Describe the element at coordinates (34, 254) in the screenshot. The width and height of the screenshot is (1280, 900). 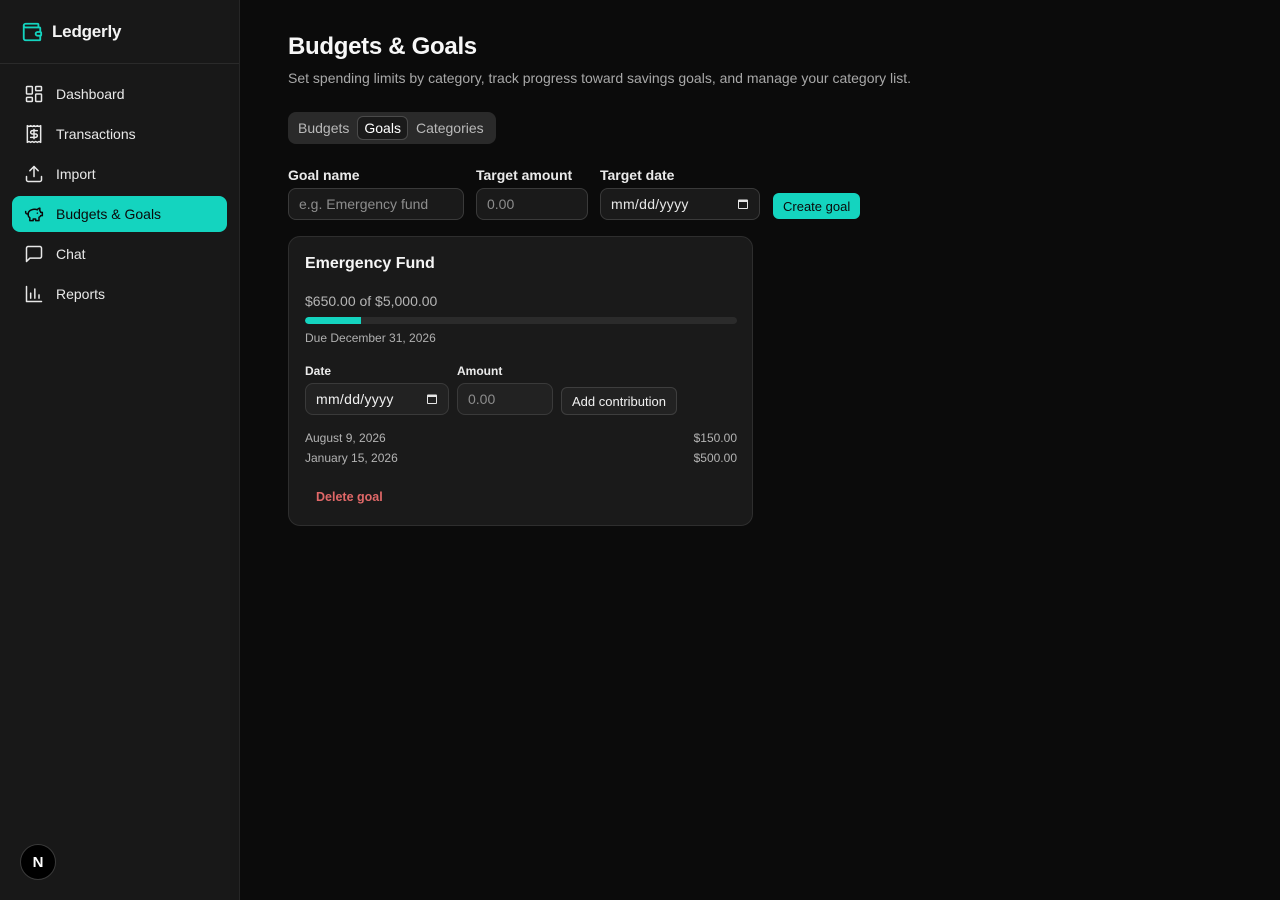
I see `chat-bubble-icon` at that location.